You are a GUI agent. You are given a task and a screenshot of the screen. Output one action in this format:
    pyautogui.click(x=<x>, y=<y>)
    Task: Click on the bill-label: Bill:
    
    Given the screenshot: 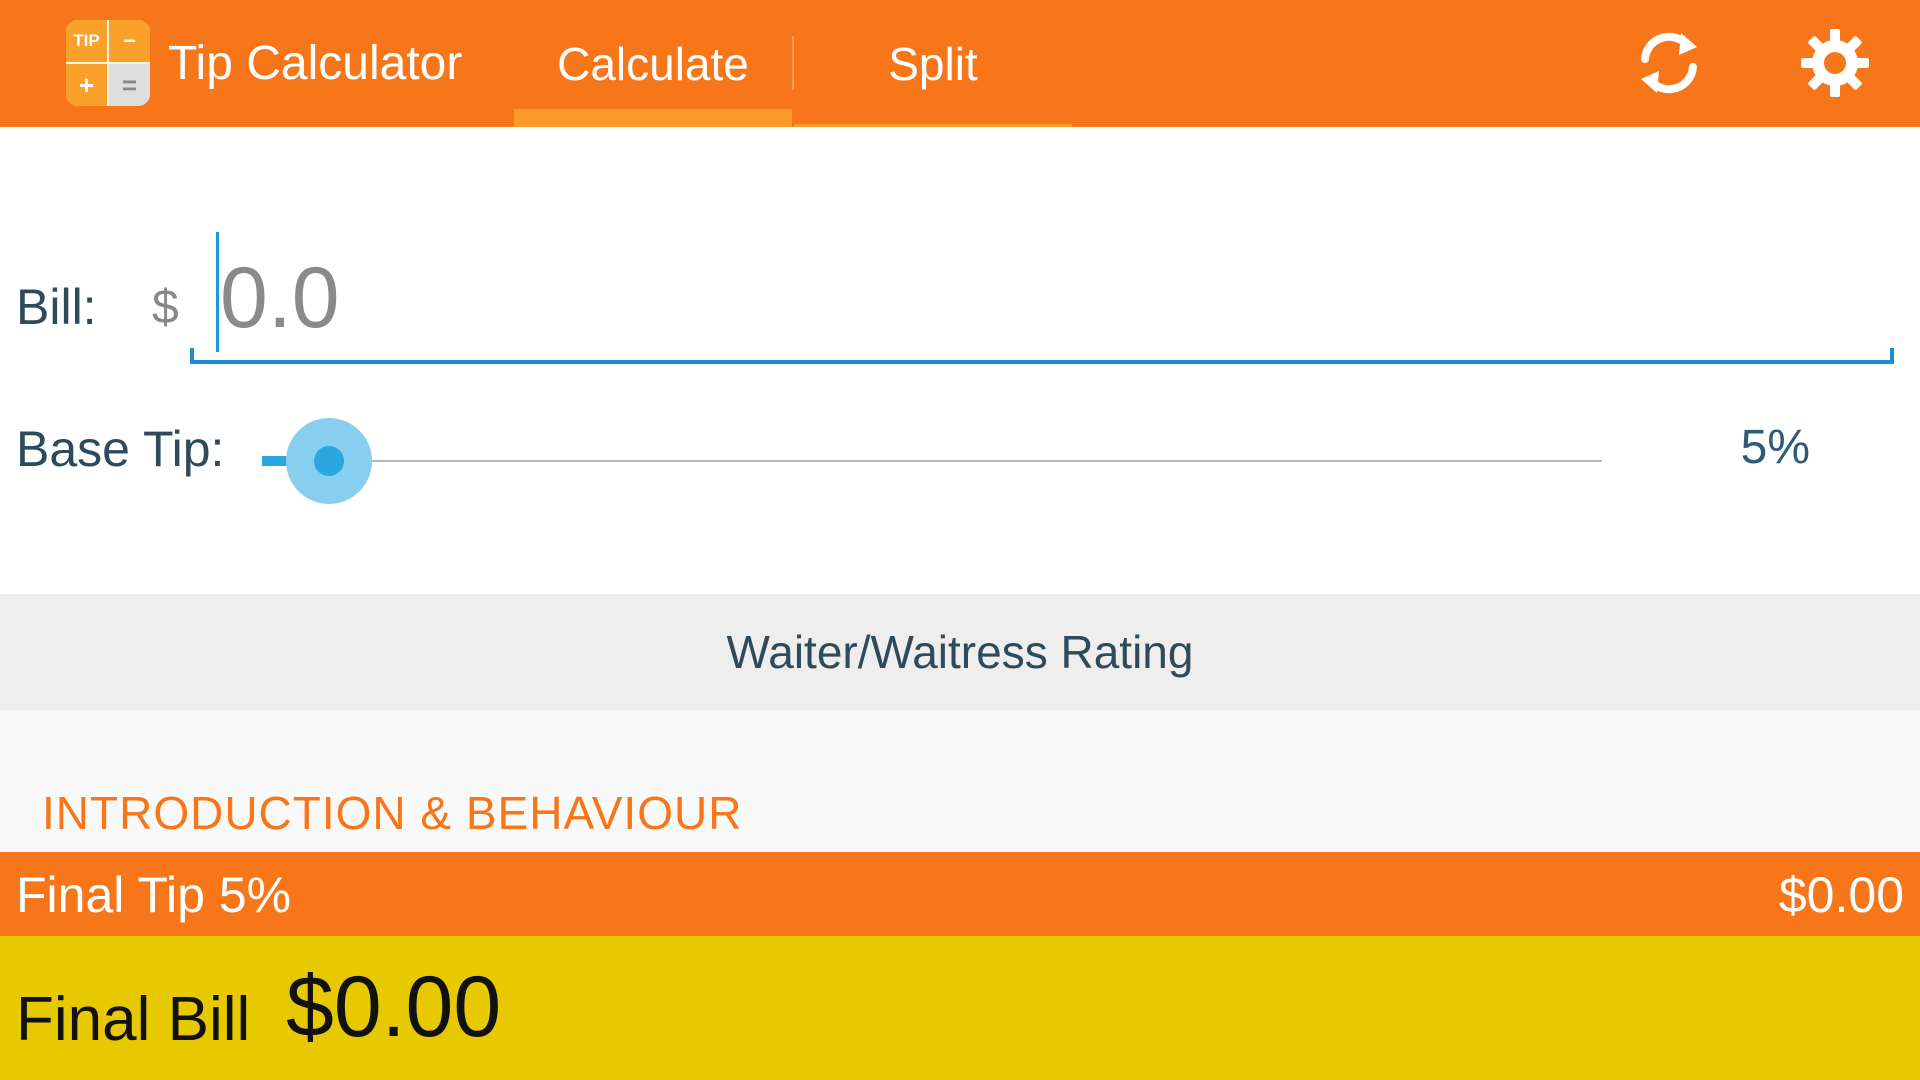 What is the action you would take?
    pyautogui.click(x=56, y=307)
    